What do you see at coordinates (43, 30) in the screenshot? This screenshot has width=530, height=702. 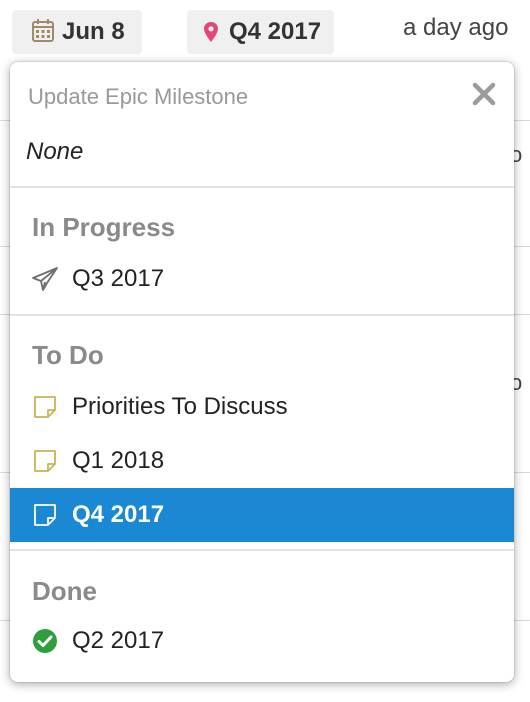 I see `calendar-icon` at bounding box center [43, 30].